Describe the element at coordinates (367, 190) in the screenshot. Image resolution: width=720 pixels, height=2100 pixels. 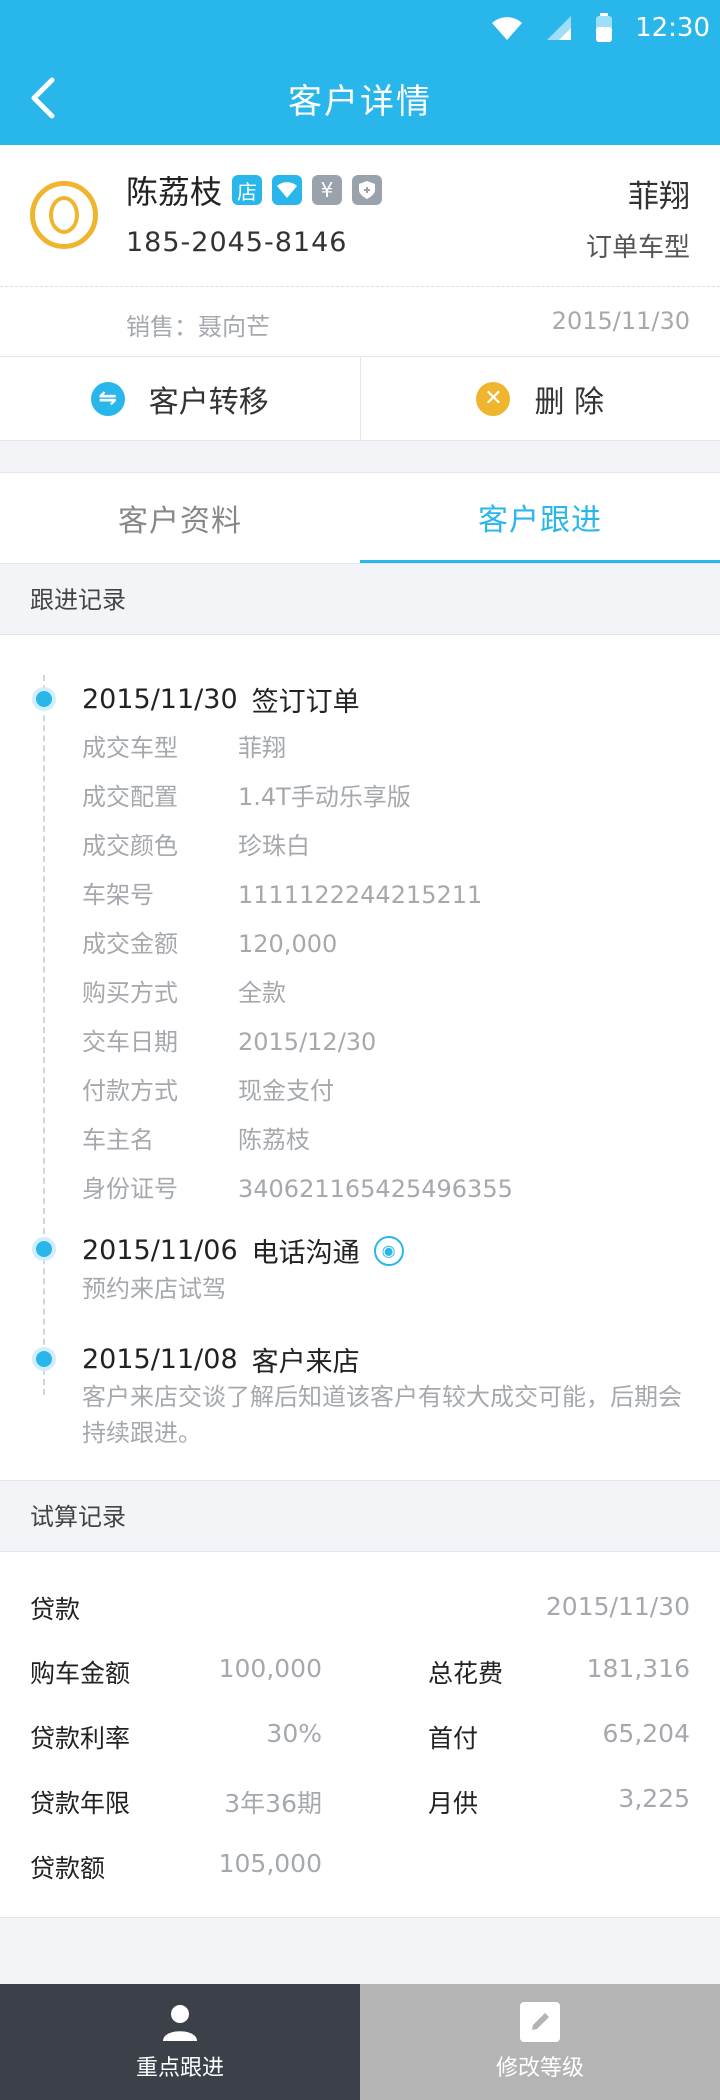
I see `shield-badge-icon` at that location.